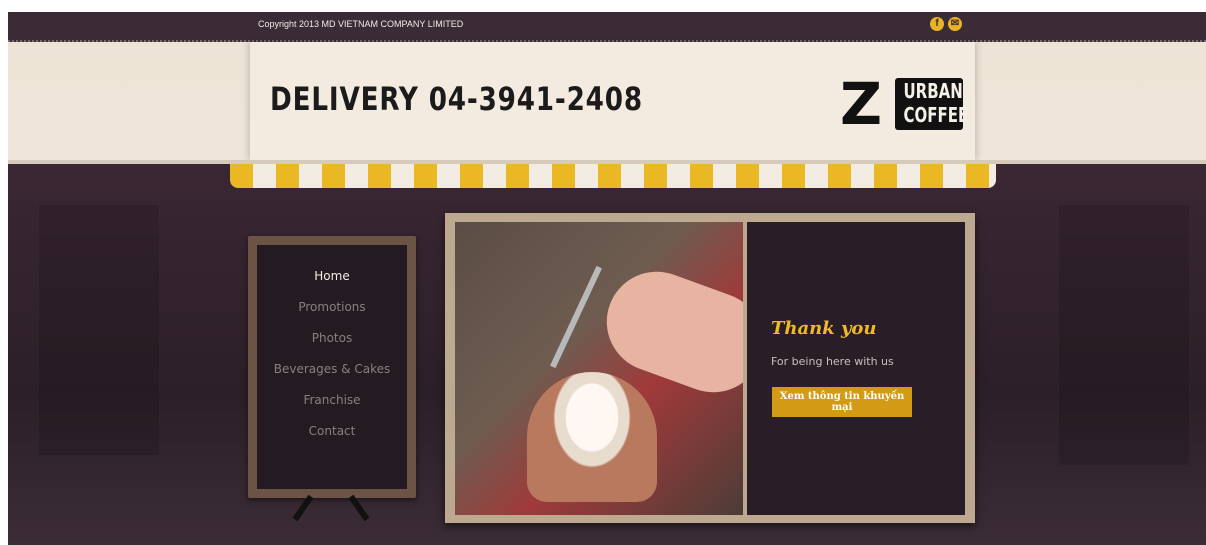 The image size is (1206, 545). Describe the element at coordinates (933, 91) in the screenshot. I see `logo-text-urban: URBAN` at that location.